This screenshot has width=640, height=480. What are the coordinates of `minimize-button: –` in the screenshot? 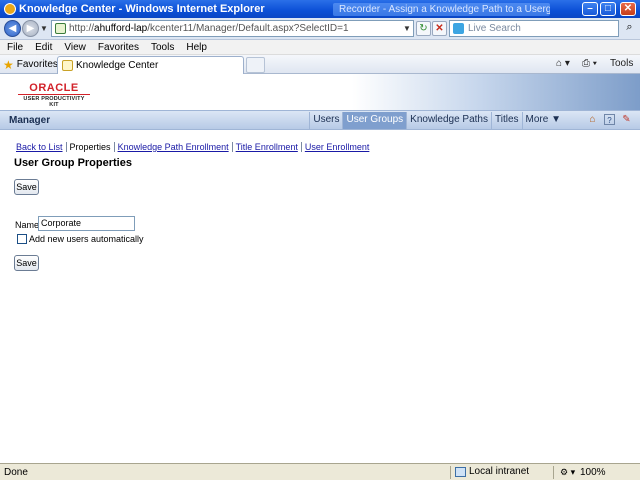 It's located at (590, 9).